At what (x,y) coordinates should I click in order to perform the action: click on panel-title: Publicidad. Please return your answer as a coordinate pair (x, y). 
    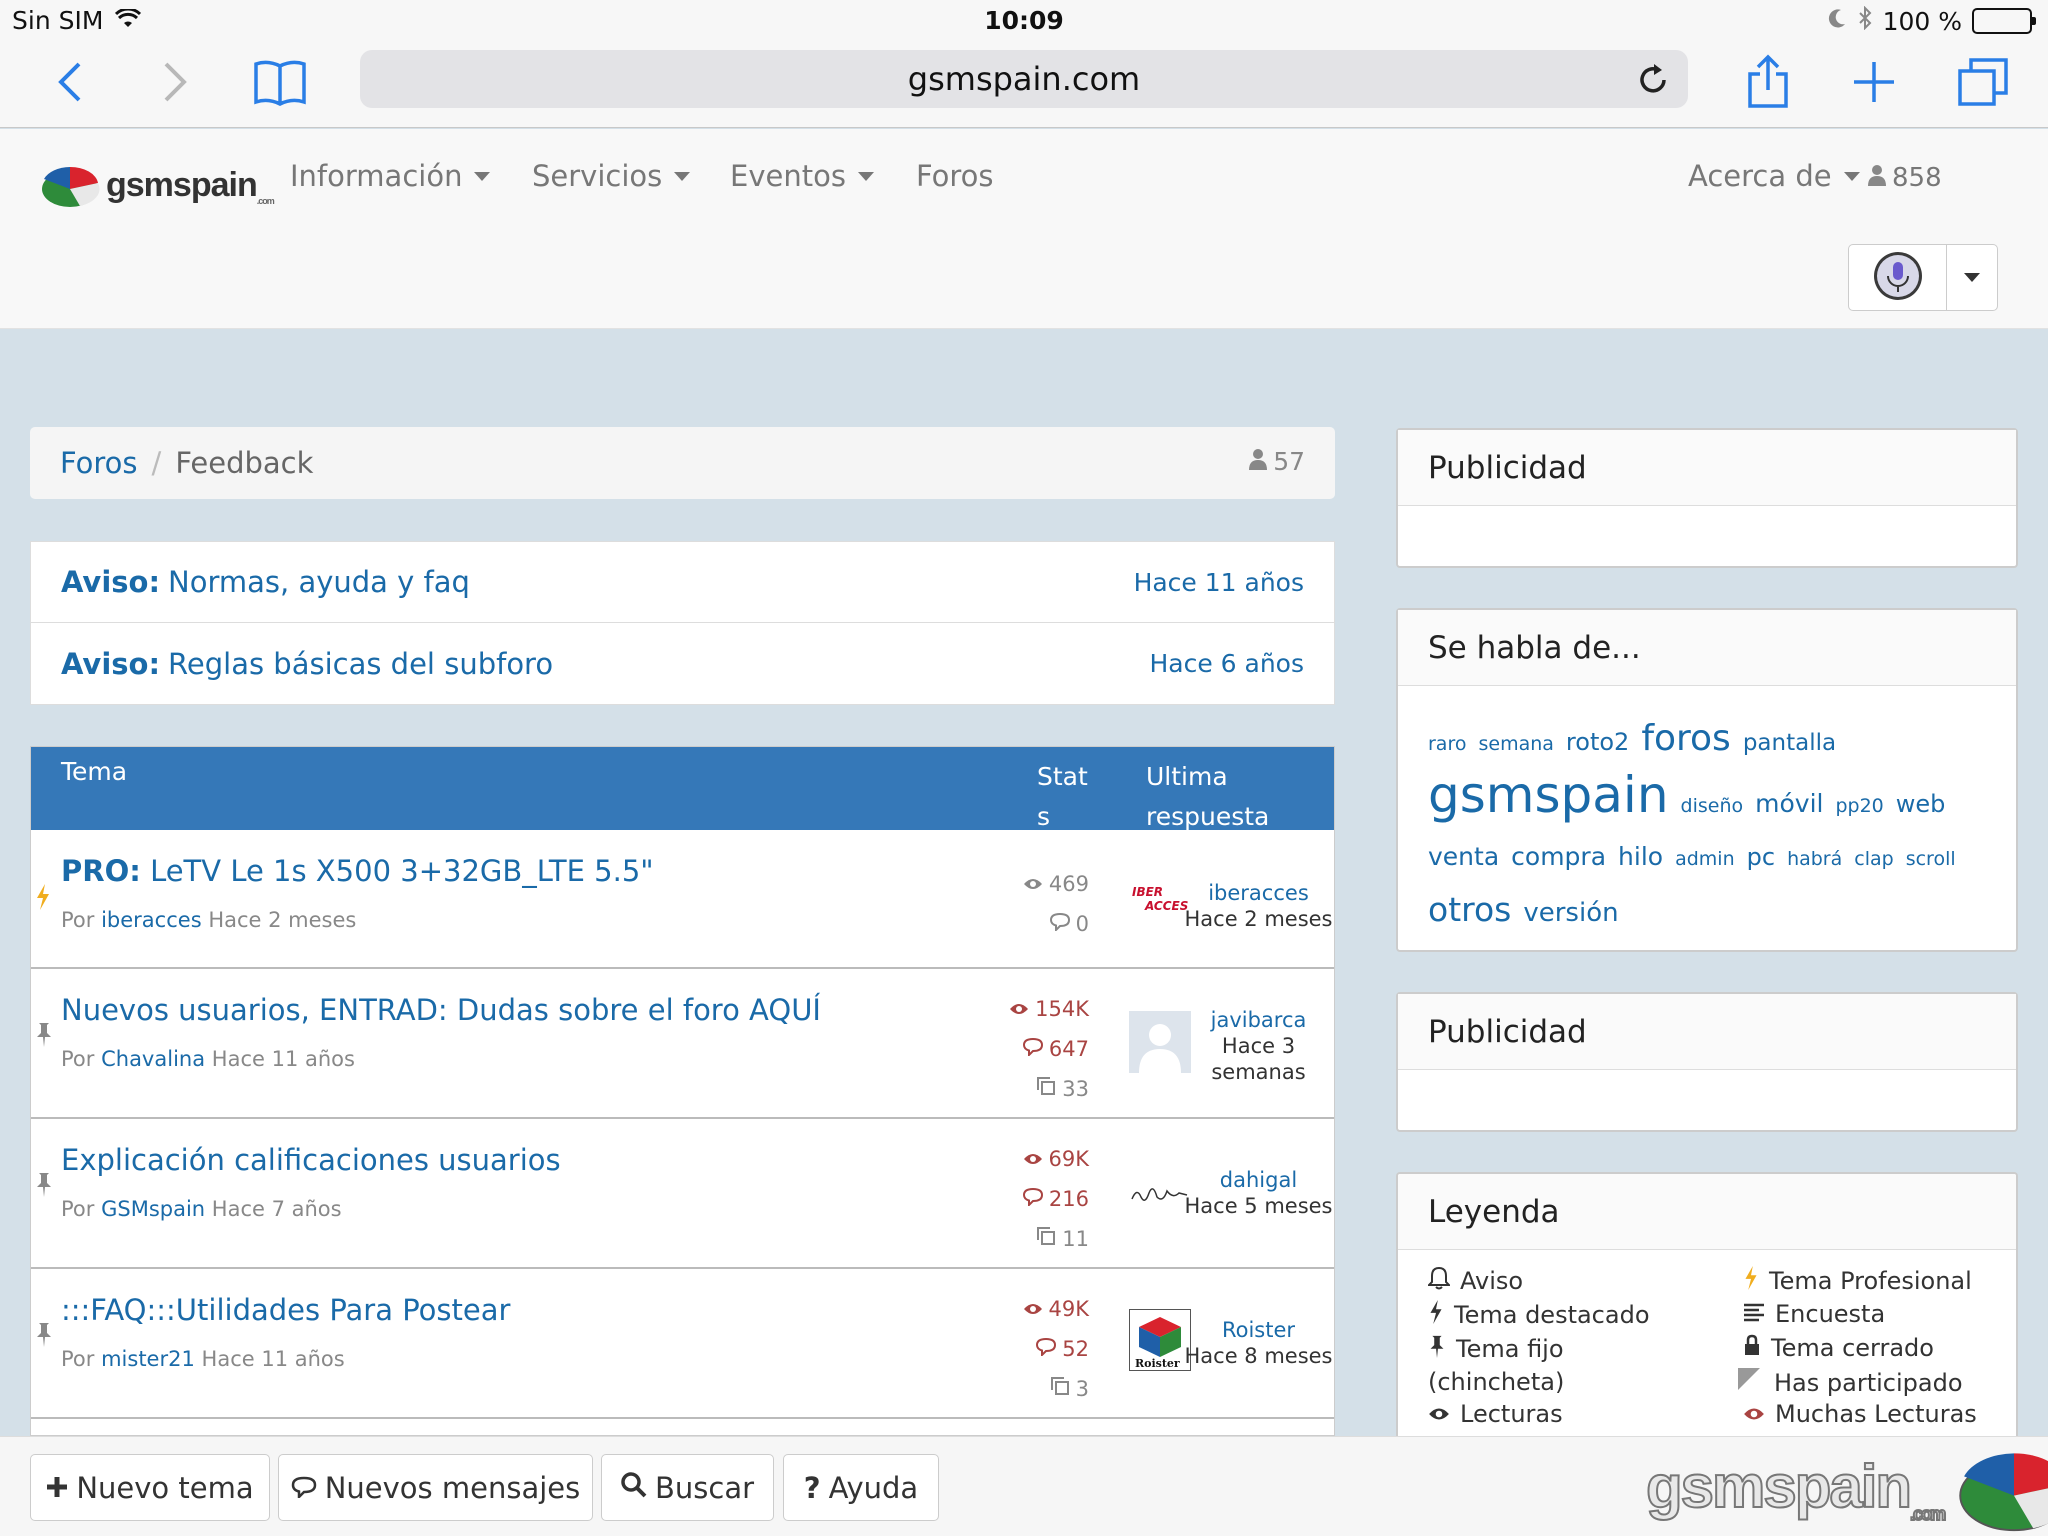
    Looking at the image, I should click on (1707, 1032).